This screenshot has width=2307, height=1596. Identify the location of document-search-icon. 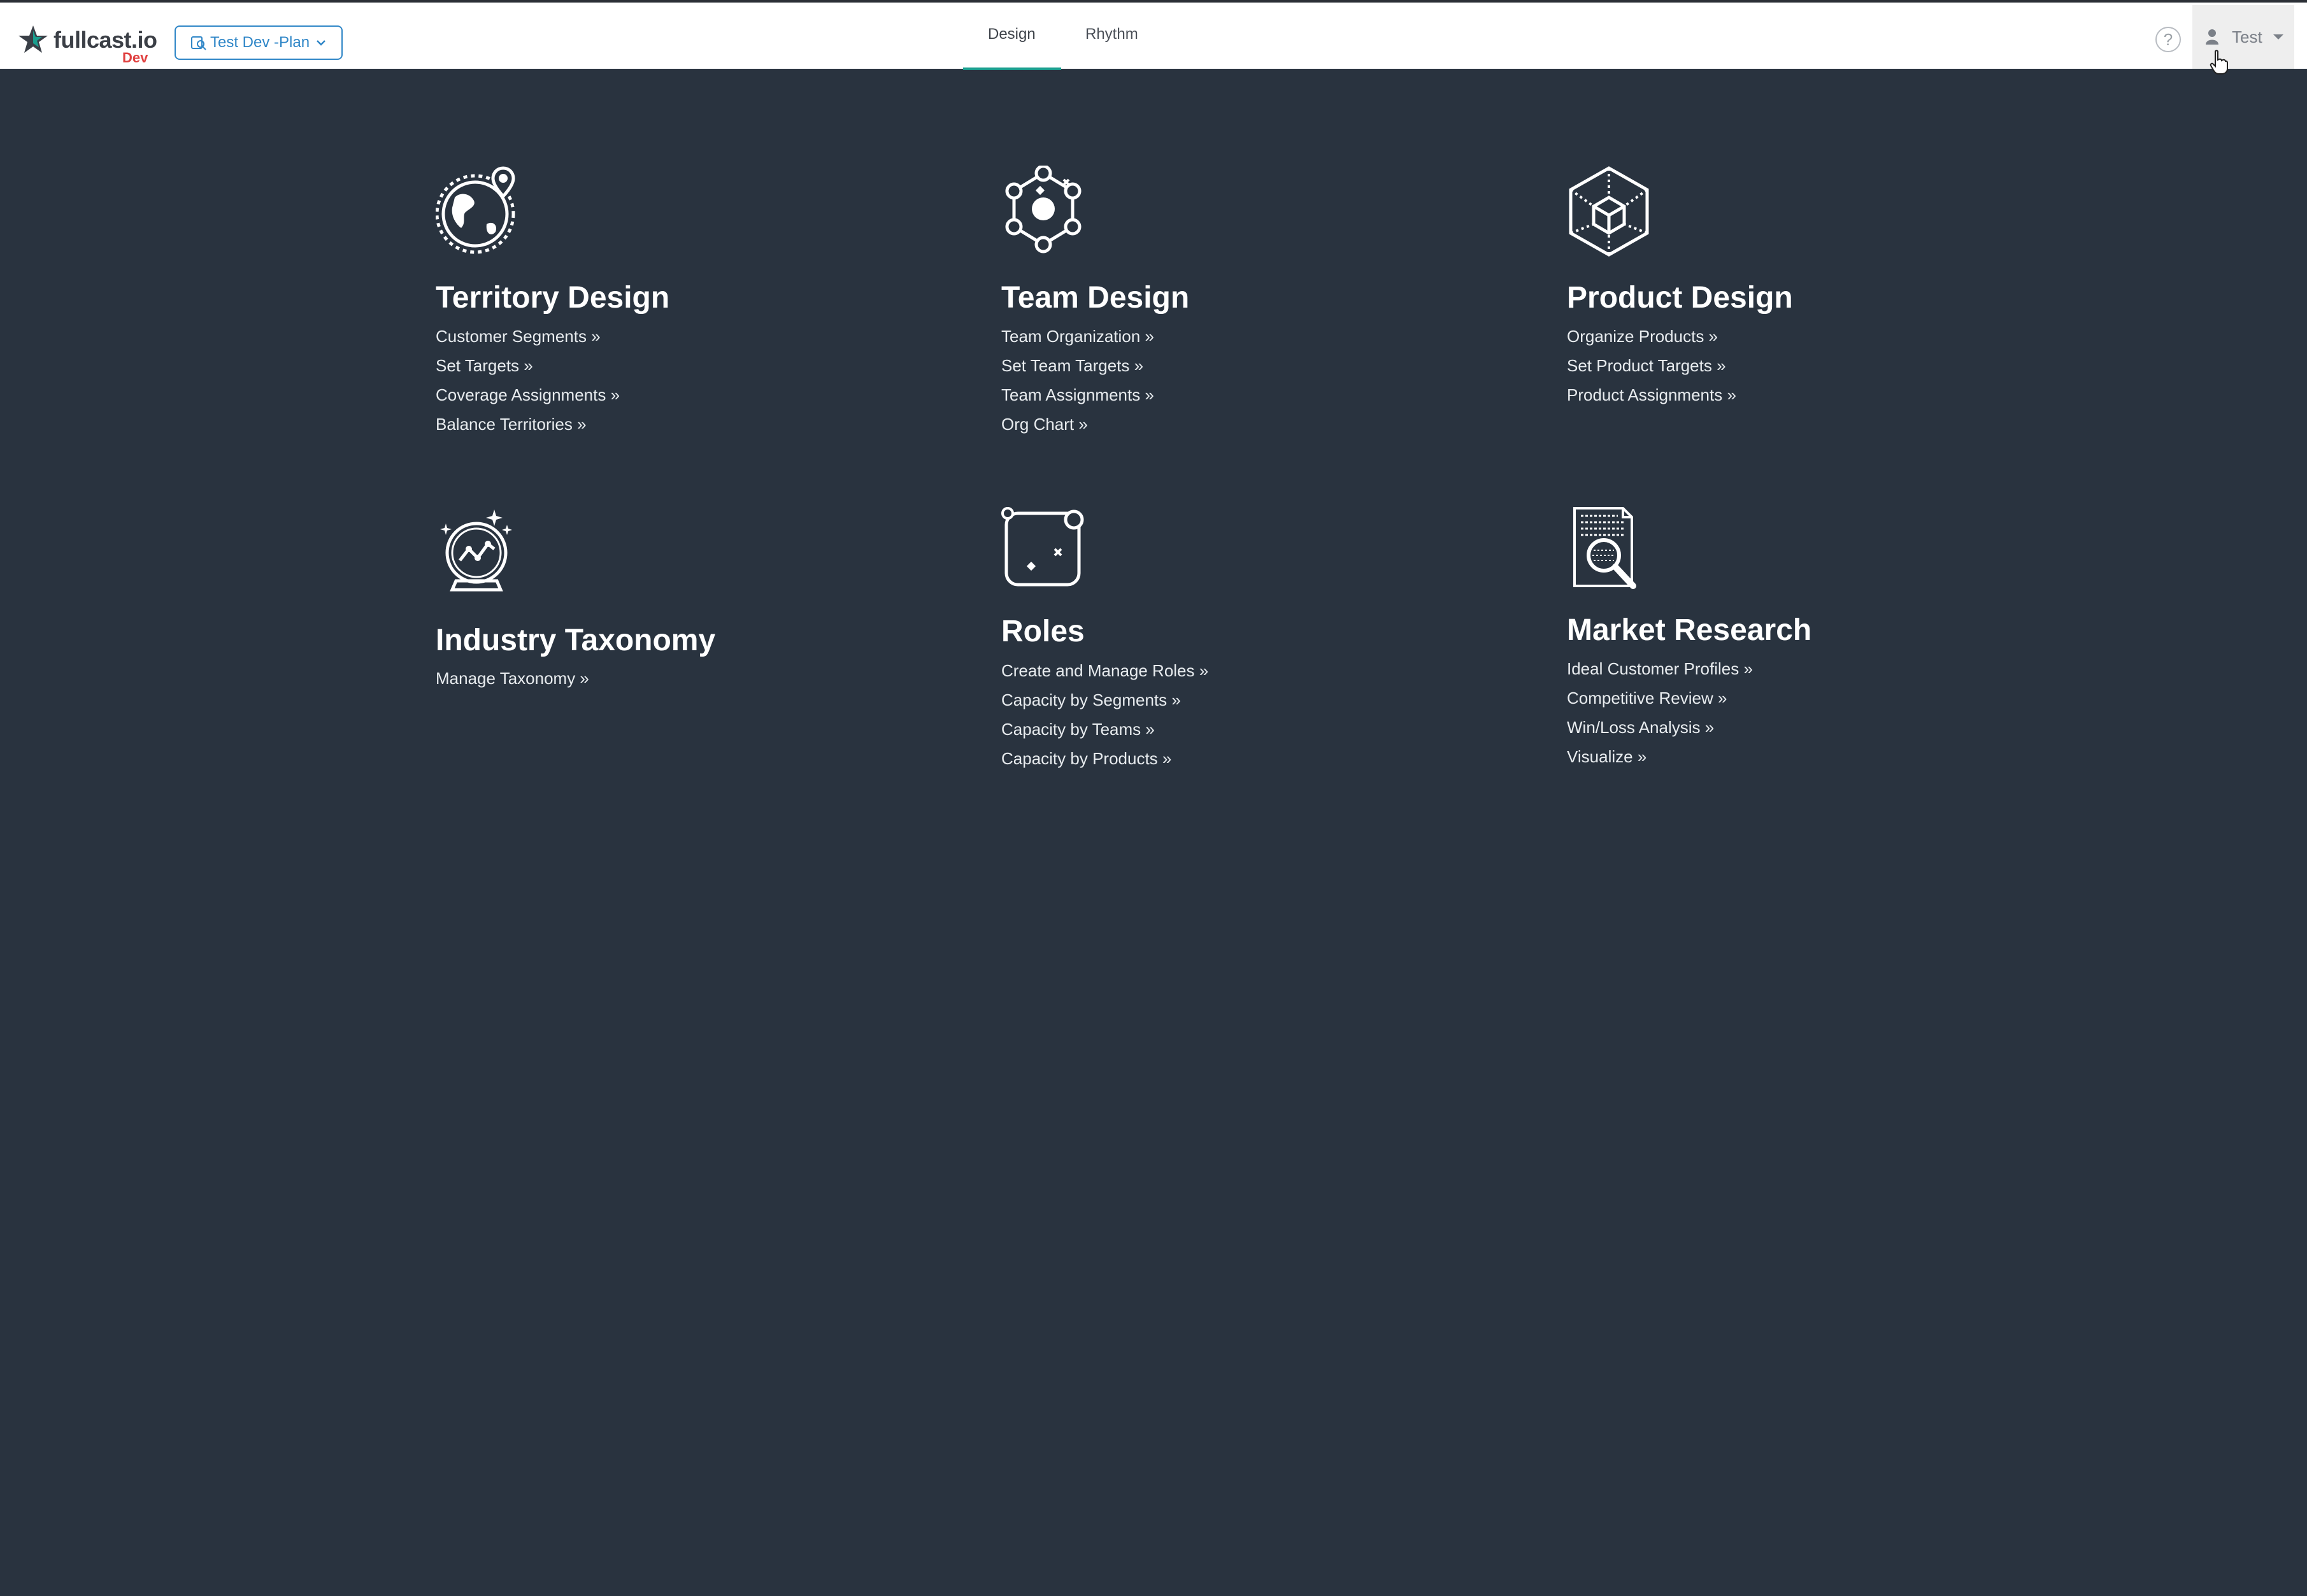
(1604, 548).